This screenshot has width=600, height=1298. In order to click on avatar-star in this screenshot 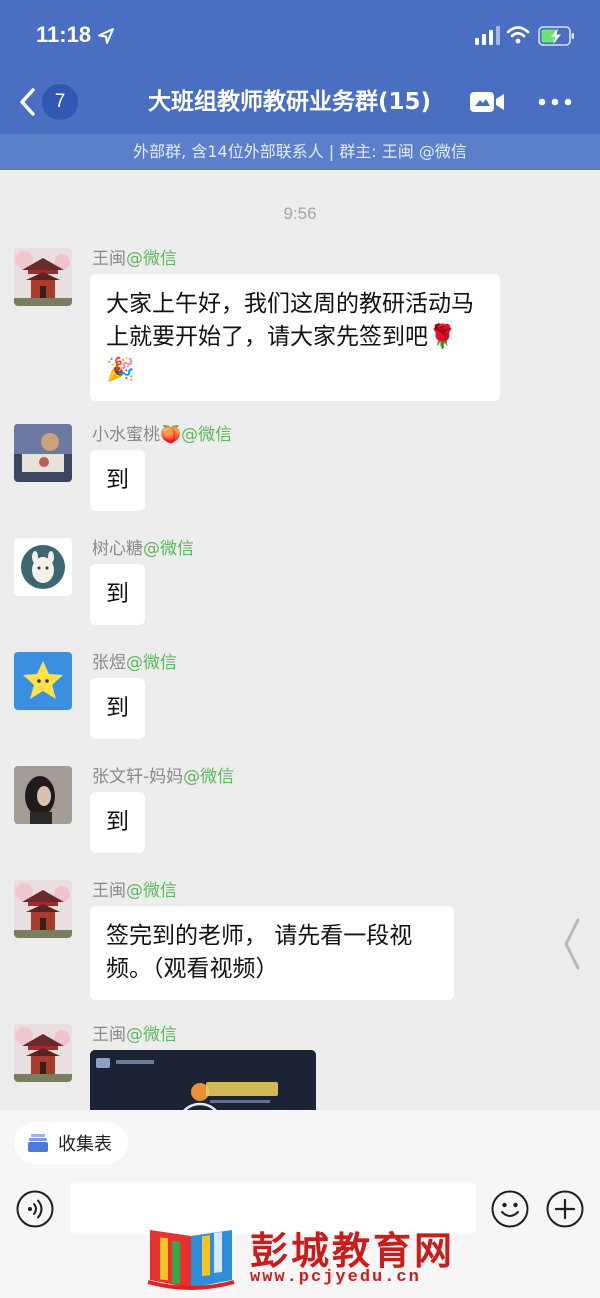, I will do `click(43, 681)`.